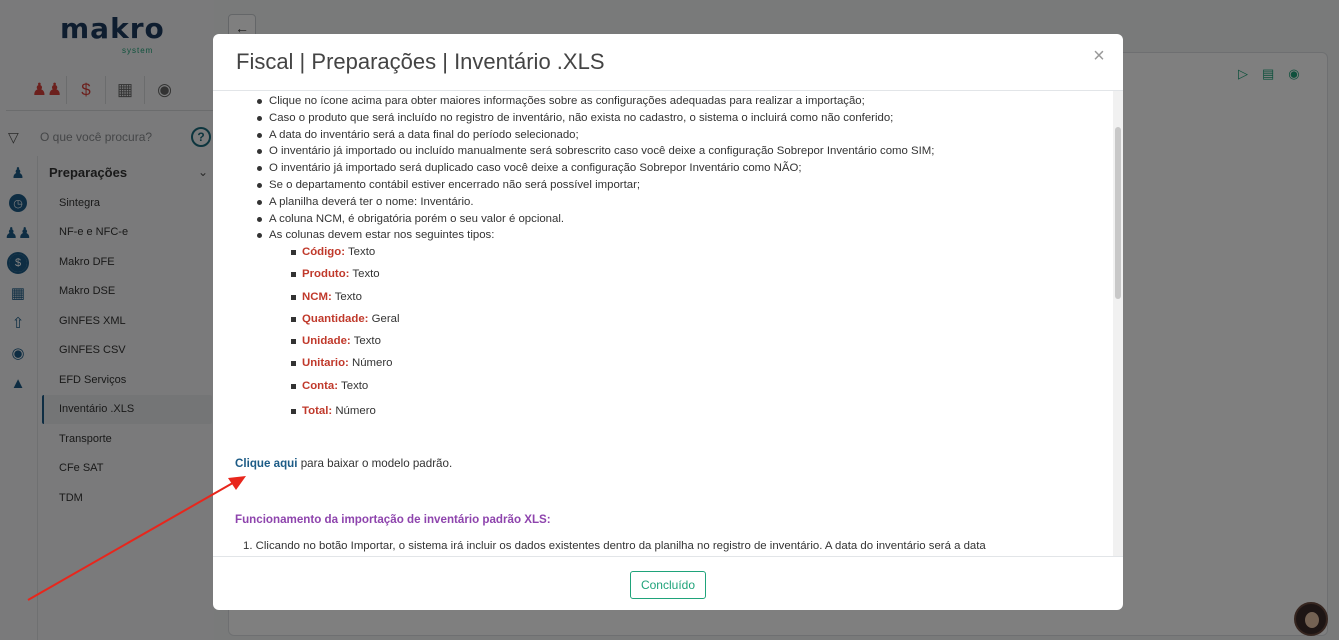 This screenshot has width=1339, height=640. Describe the element at coordinates (325, 363) in the screenshot. I see `column-name: Unitario:` at that location.